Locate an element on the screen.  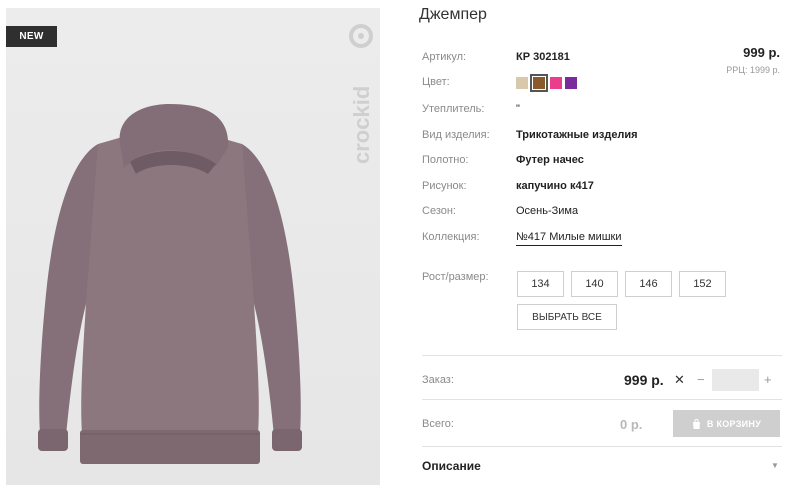
size-button-140: 140 is located at coordinates (594, 284).